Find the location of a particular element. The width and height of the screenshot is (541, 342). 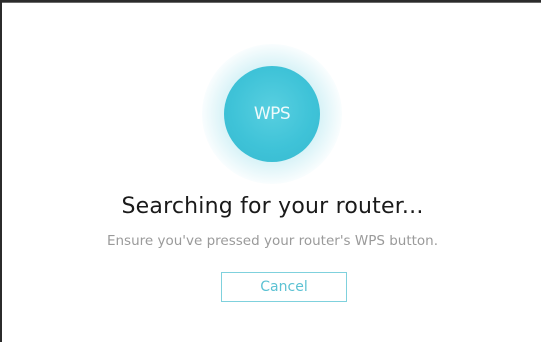

wps-label: WPS is located at coordinates (272, 114).